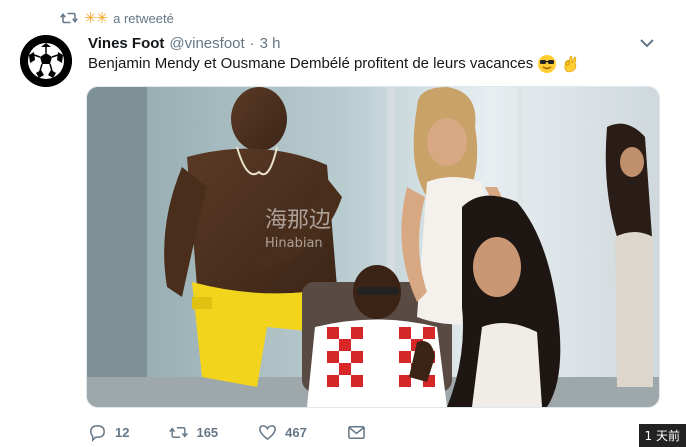 The width and height of the screenshot is (686, 447). I want to click on retweet-button: 165, so click(193, 432).